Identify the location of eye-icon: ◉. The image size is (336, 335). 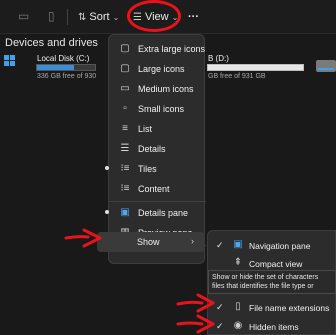
(238, 325).